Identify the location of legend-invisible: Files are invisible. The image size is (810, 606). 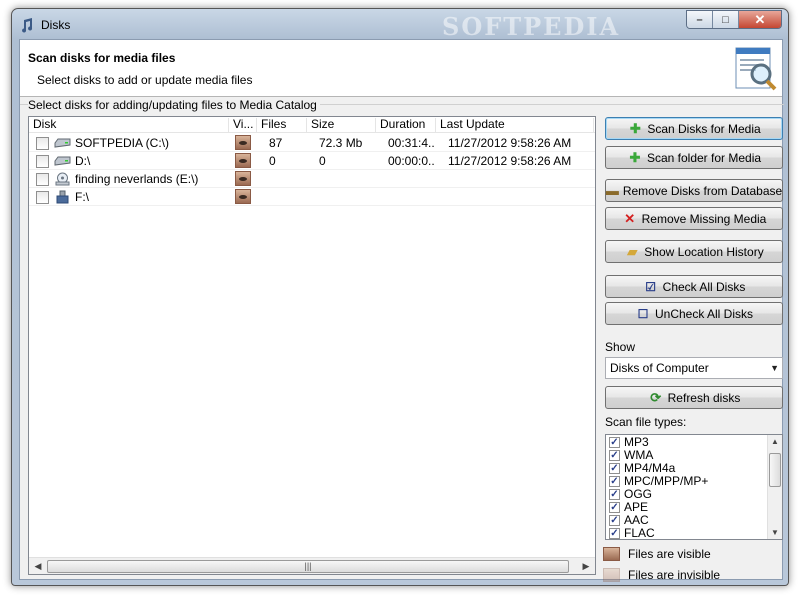
(661, 575).